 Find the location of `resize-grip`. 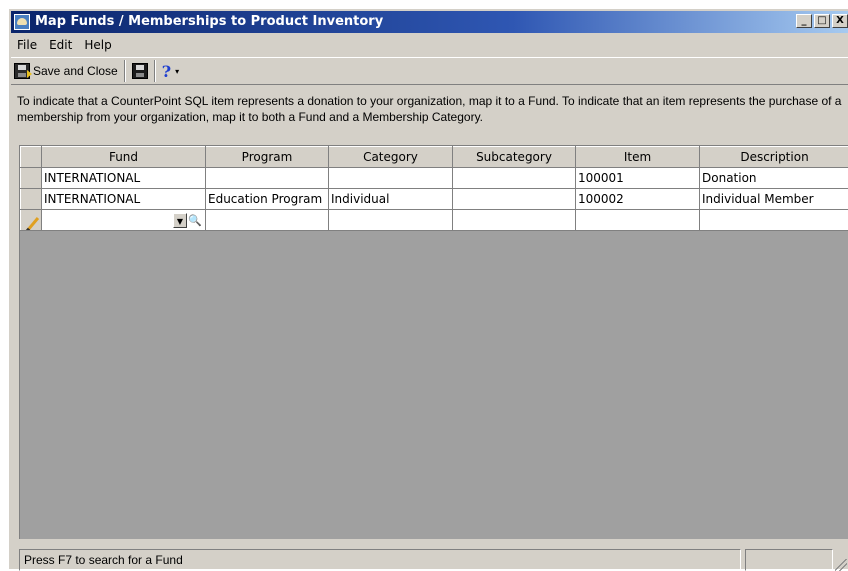

resize-grip is located at coordinates (841, 565).